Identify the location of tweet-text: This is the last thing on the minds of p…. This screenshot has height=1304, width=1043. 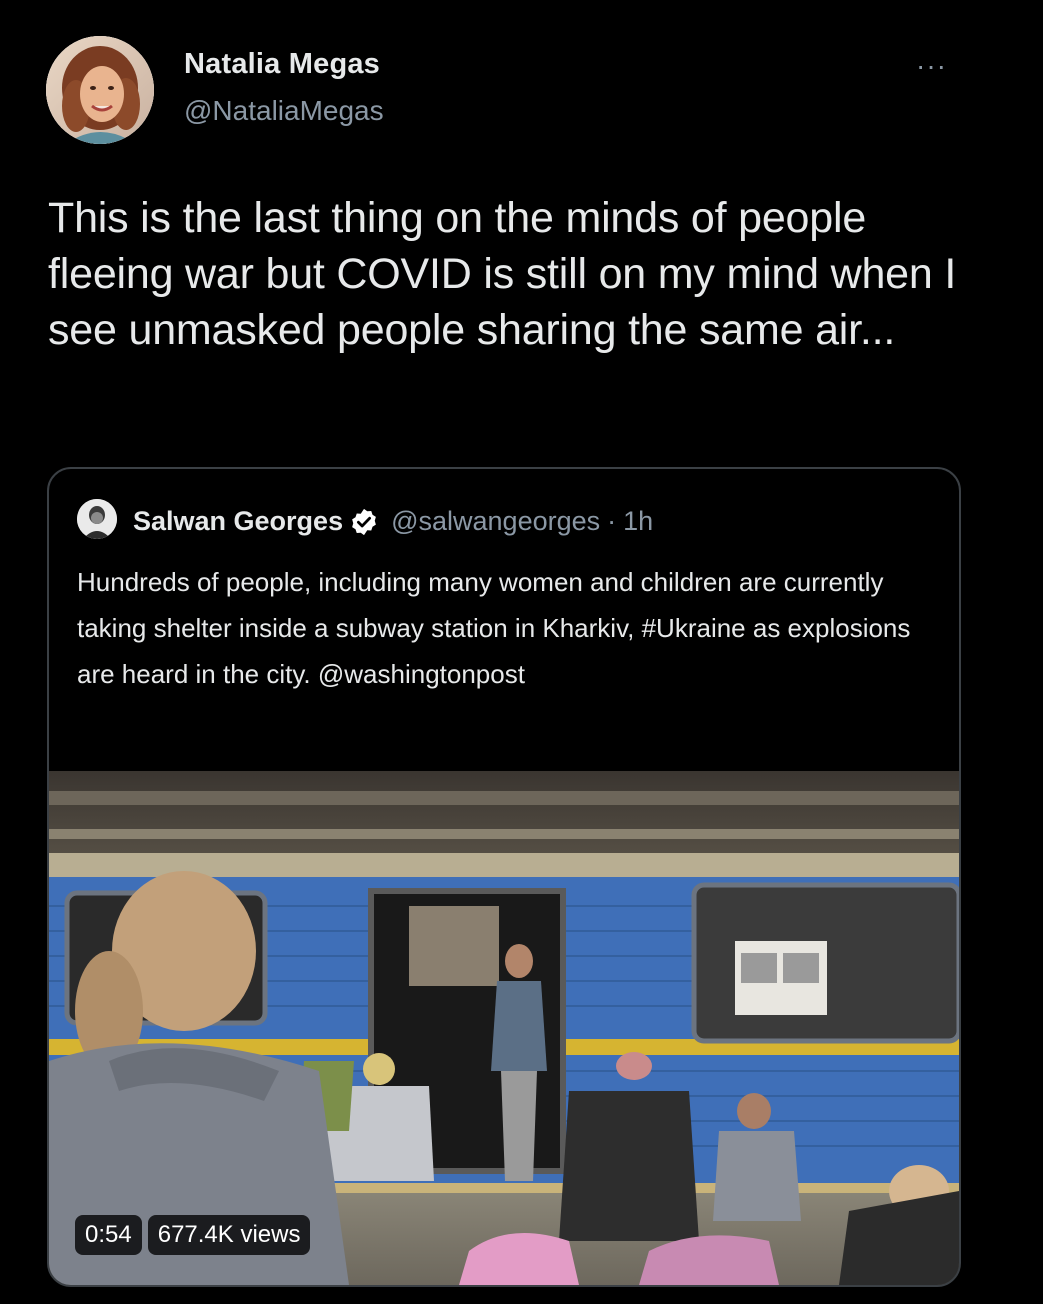
(502, 274).